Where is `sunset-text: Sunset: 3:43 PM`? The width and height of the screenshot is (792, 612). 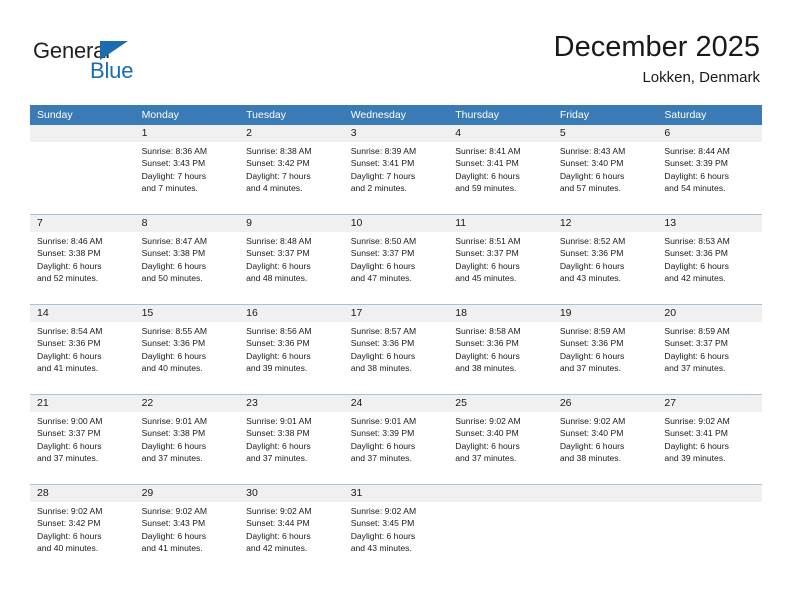 sunset-text: Sunset: 3:43 PM is located at coordinates (173, 523).